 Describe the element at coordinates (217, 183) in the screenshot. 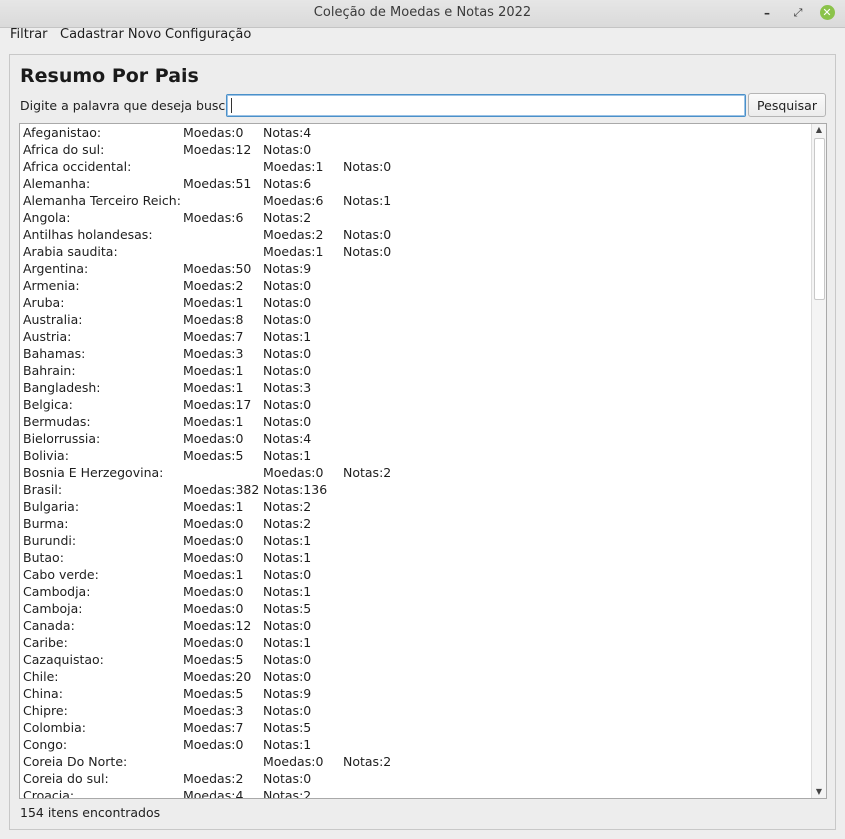

I see `coin-count: Moedas:51` at that location.